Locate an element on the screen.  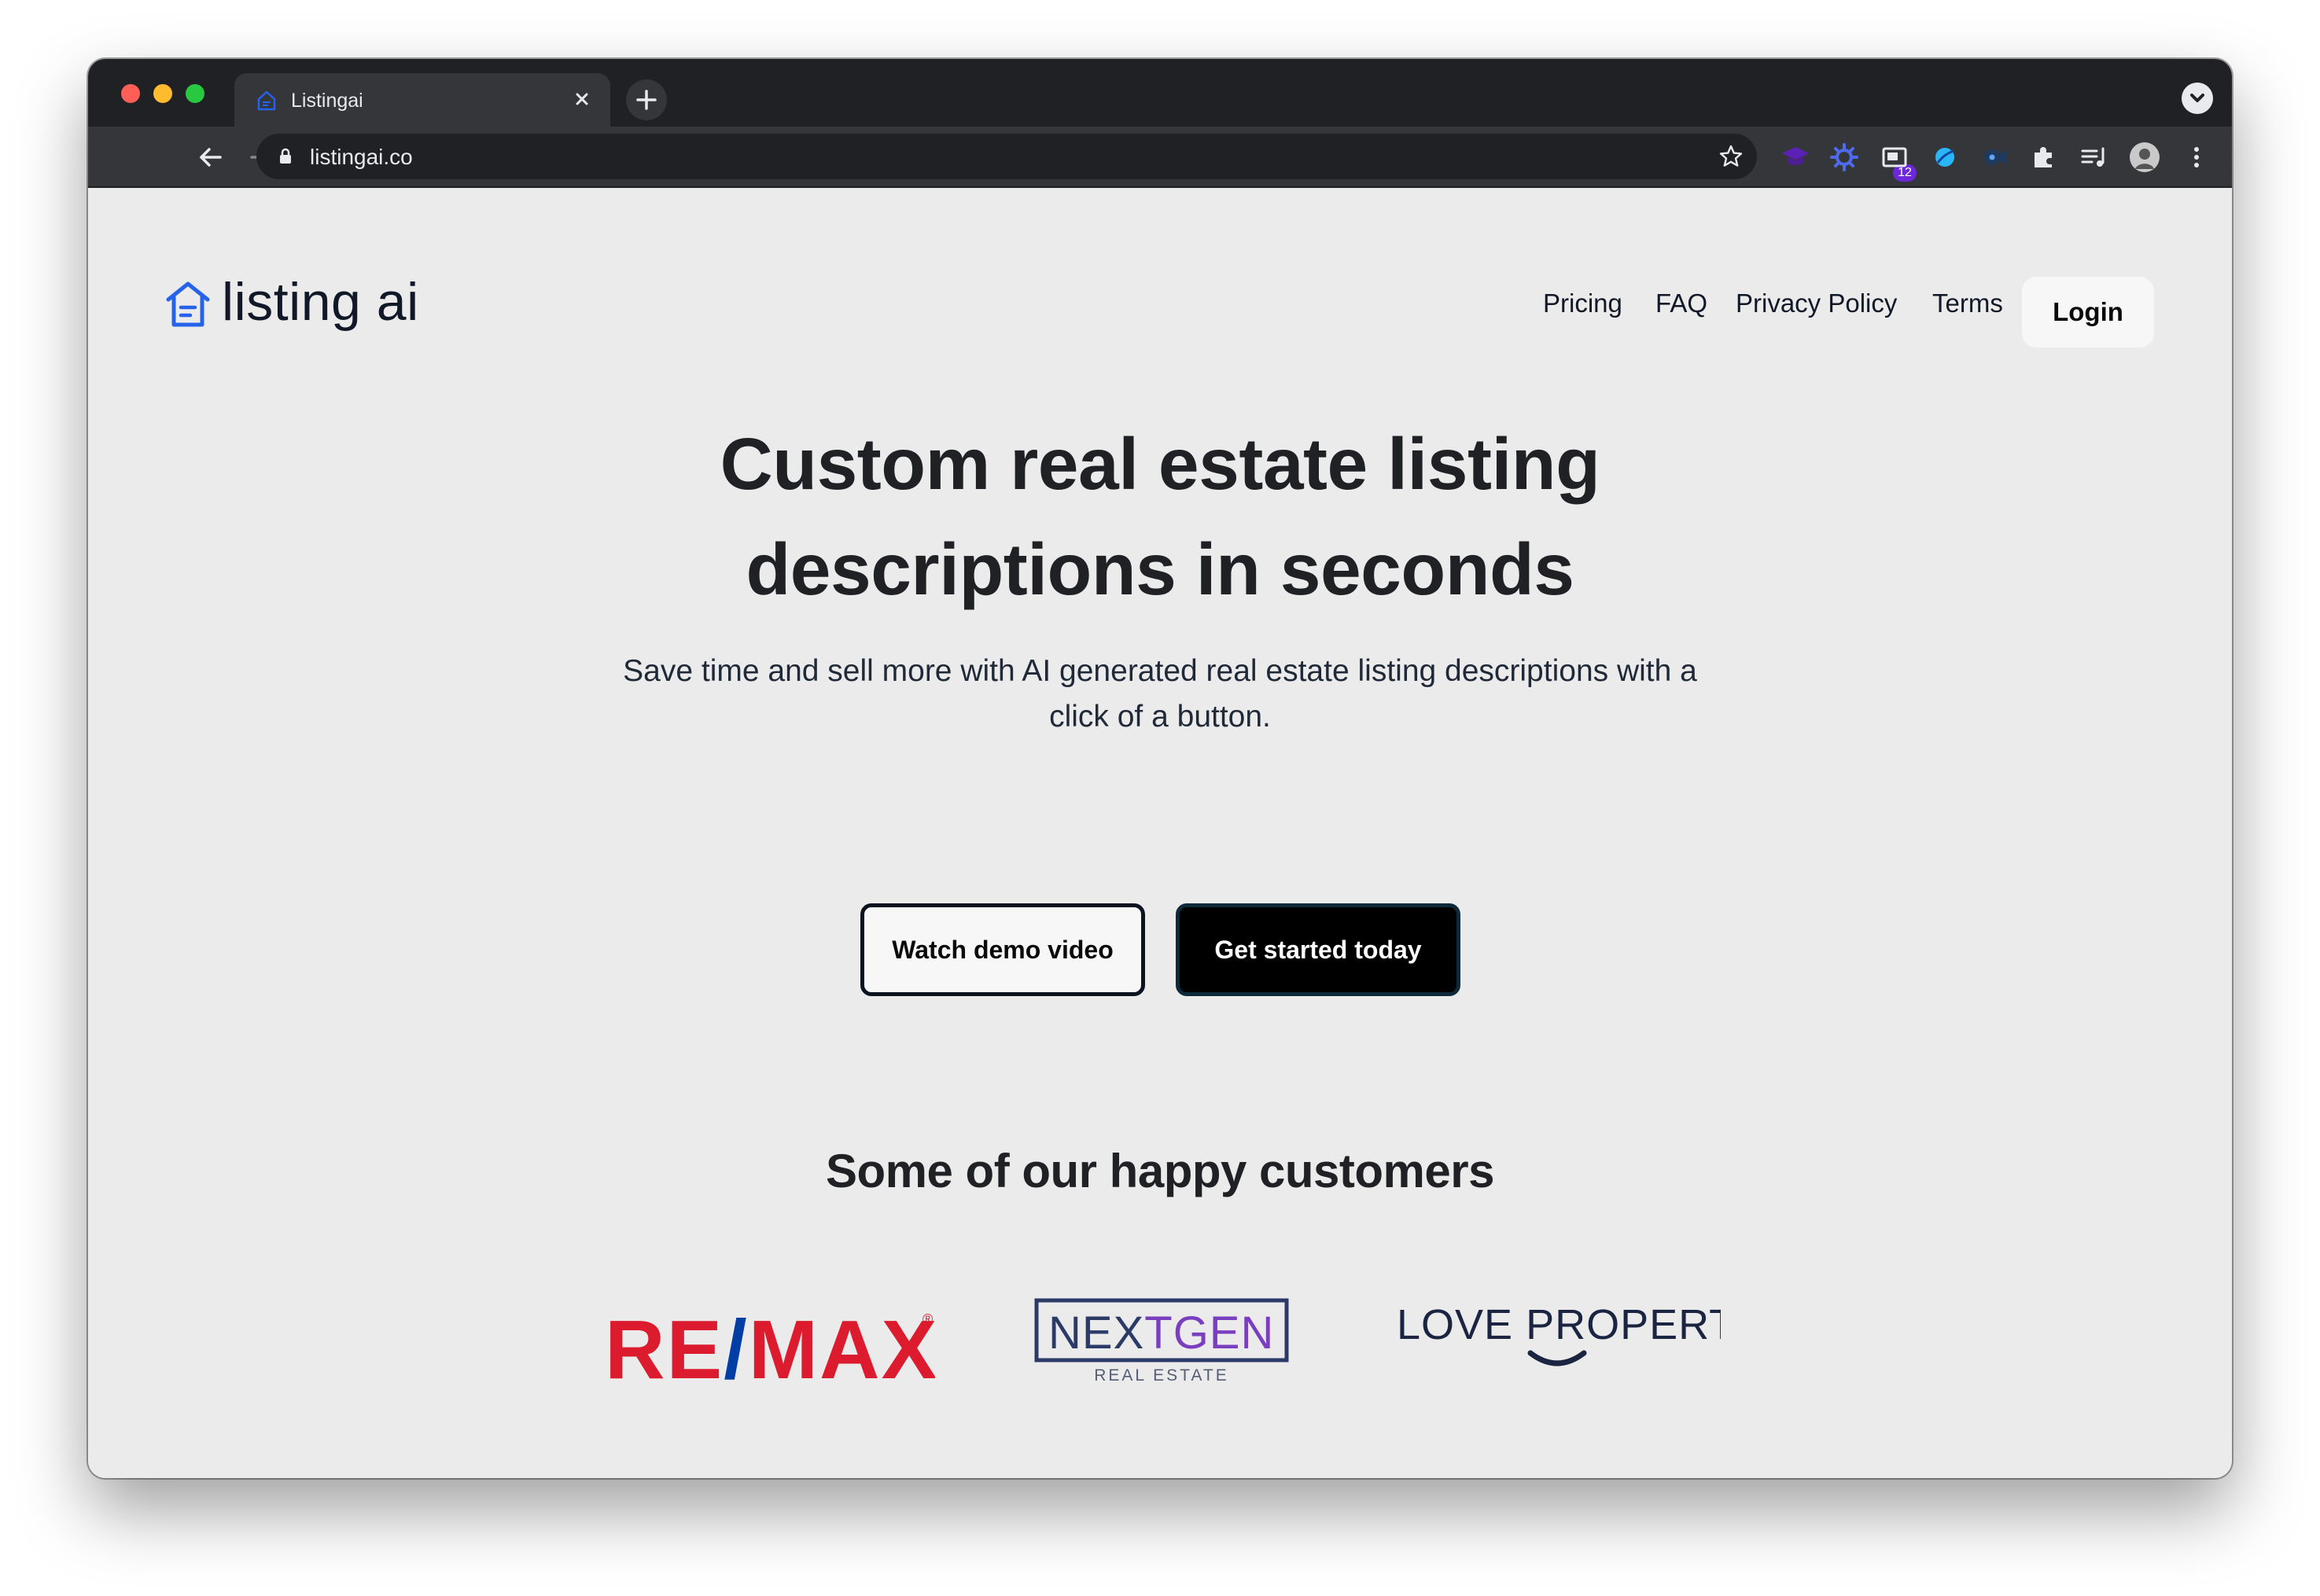
tab-search-icon is located at coordinates (2197, 98).